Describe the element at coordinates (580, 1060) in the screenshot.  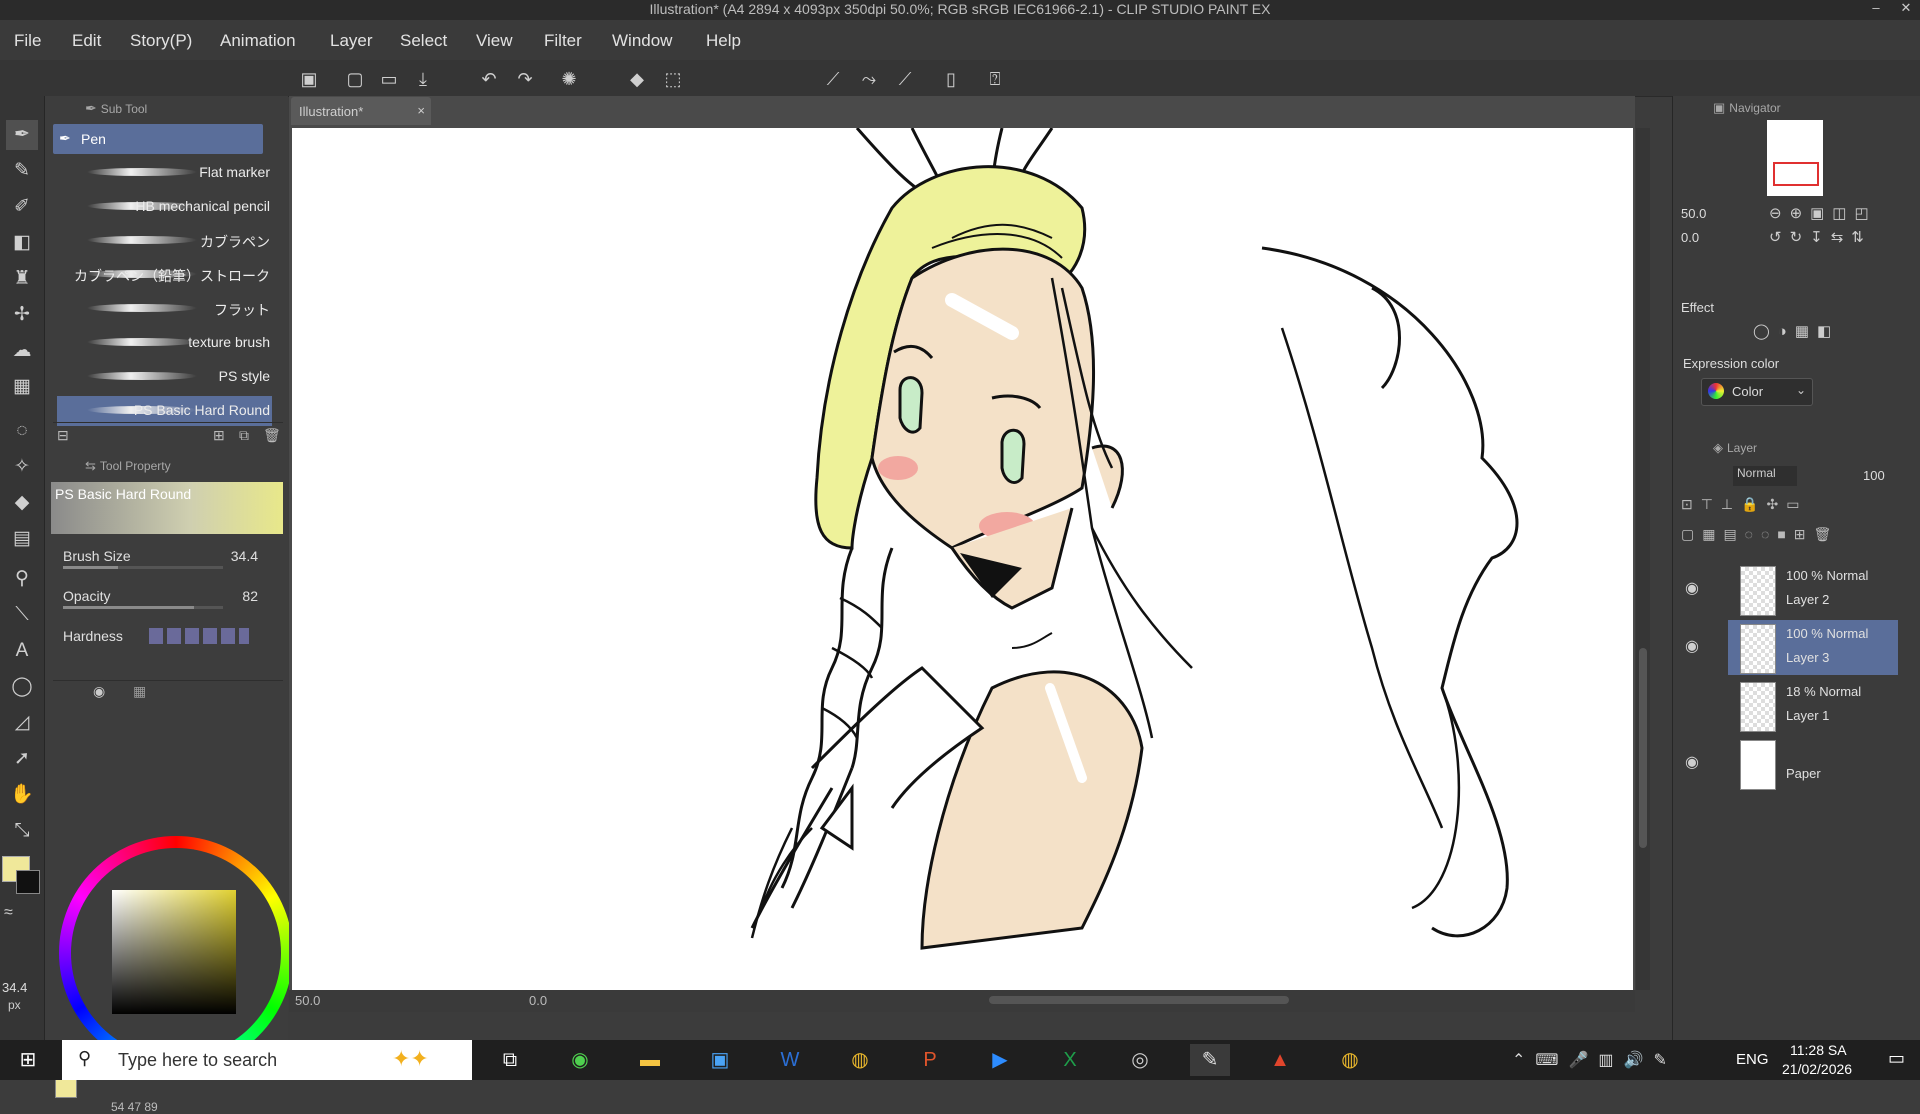
I see `app-icon-green: ◉` at that location.